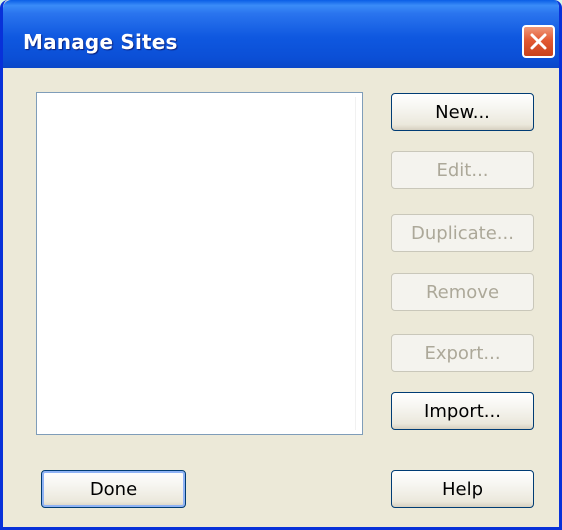  What do you see at coordinates (355, 263) in the screenshot?
I see `list-inner-edge` at bounding box center [355, 263].